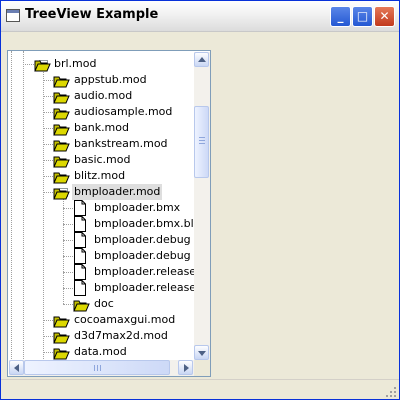 This screenshot has width=400, height=400. I want to click on arrow-down-icon, so click(202, 353).